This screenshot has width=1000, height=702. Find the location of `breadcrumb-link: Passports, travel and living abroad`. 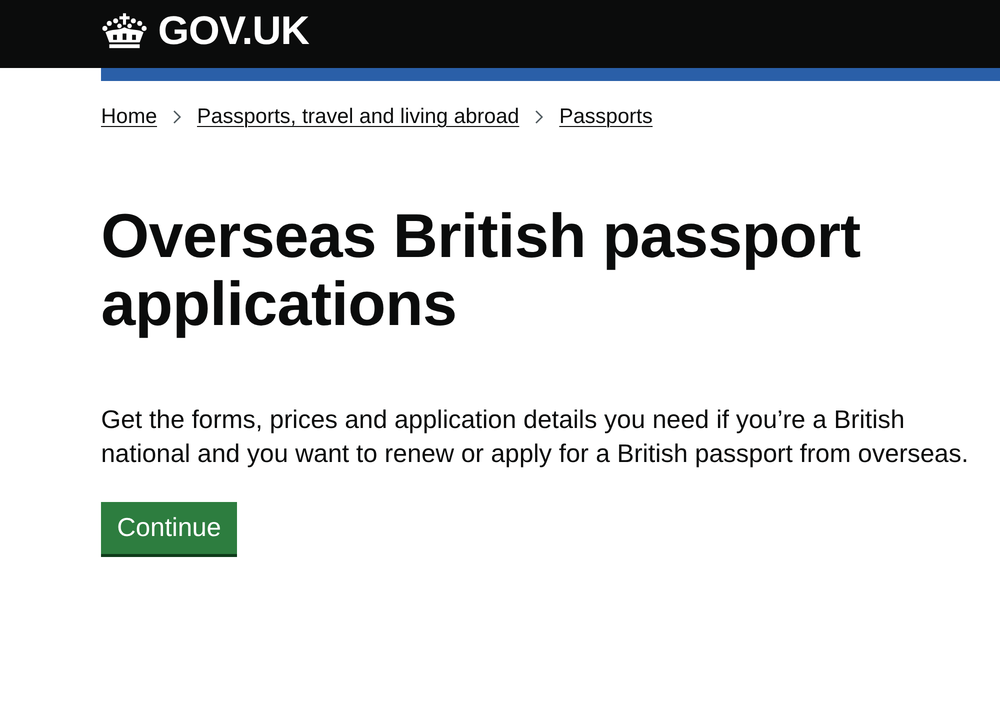

breadcrumb-link: Passports, travel and living abroad is located at coordinates (358, 117).